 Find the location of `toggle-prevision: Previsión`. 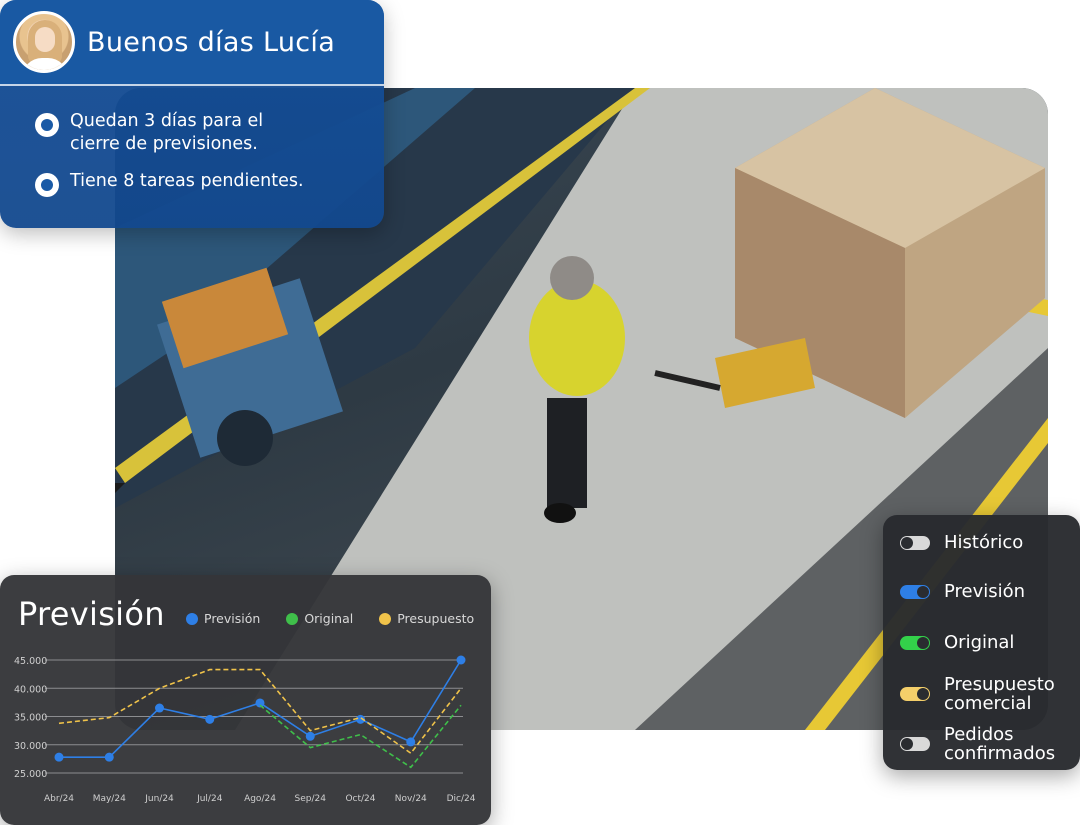

toggle-prevision: Previsión is located at coordinates (962, 591).